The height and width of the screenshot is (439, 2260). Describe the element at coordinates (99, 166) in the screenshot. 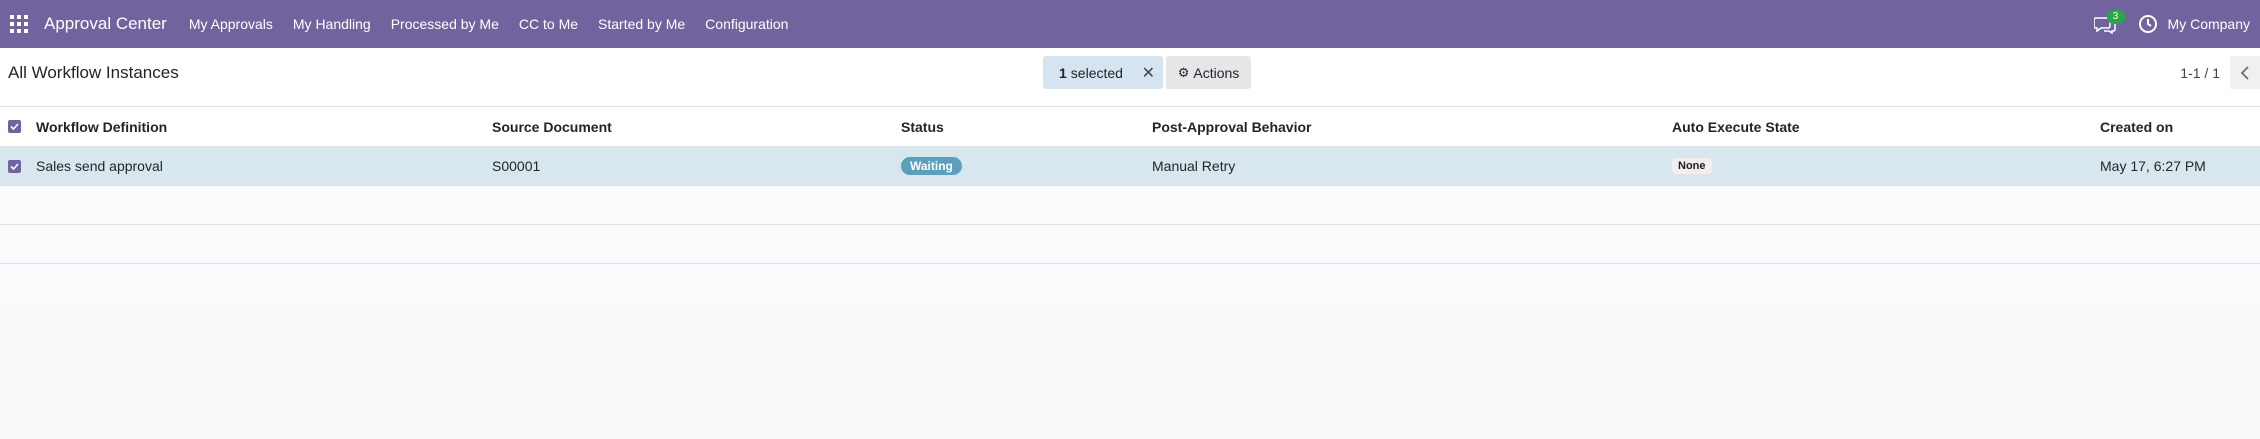

I see `cell-workflow-definition: Sales send approval` at that location.